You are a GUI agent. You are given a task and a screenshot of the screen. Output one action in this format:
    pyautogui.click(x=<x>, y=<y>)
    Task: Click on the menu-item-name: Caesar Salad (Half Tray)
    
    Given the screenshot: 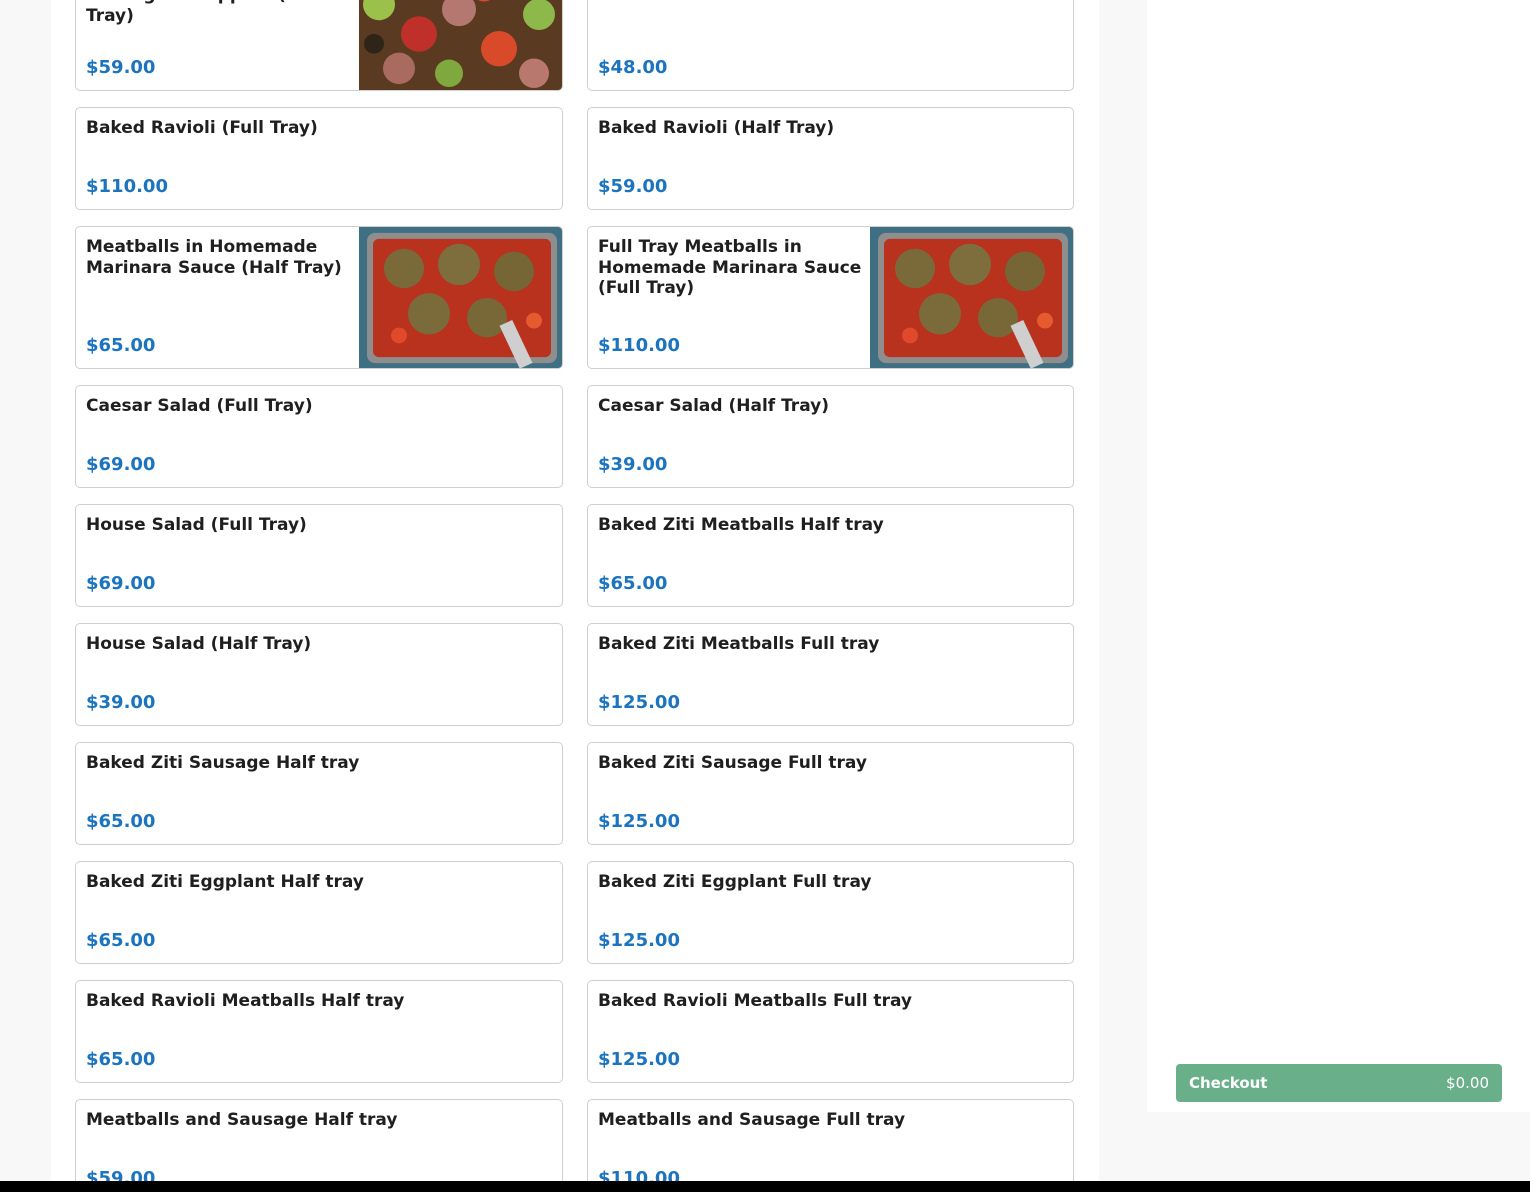 What is the action you would take?
    pyautogui.click(x=713, y=406)
    